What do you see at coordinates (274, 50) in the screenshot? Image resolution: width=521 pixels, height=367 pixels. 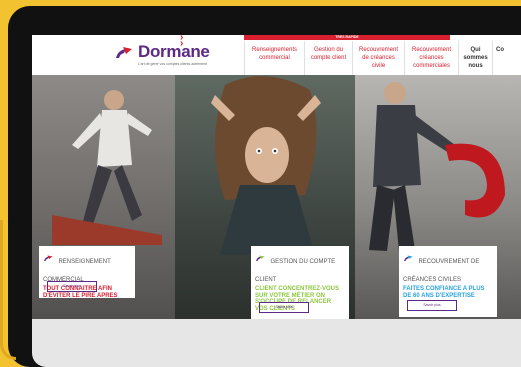 I see `nav-label: Renseignements` at bounding box center [274, 50].